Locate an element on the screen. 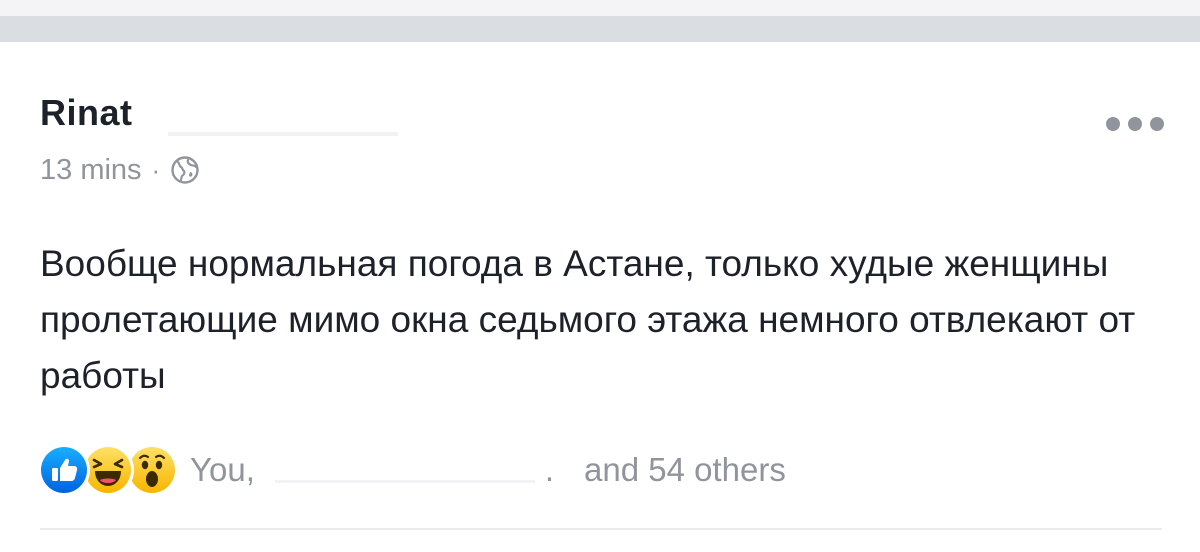 The image size is (1200, 552). reactions-summary: You, . and 54 others is located at coordinates (412, 470).